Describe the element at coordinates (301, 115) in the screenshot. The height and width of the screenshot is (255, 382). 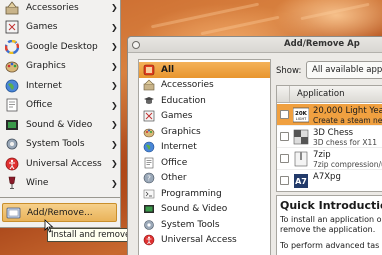
I see `light-years-app-icon: 20K LIGHT` at that location.